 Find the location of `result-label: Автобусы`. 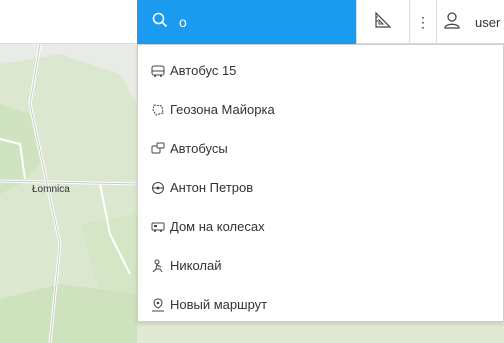

result-label: Автобусы is located at coordinates (199, 148).